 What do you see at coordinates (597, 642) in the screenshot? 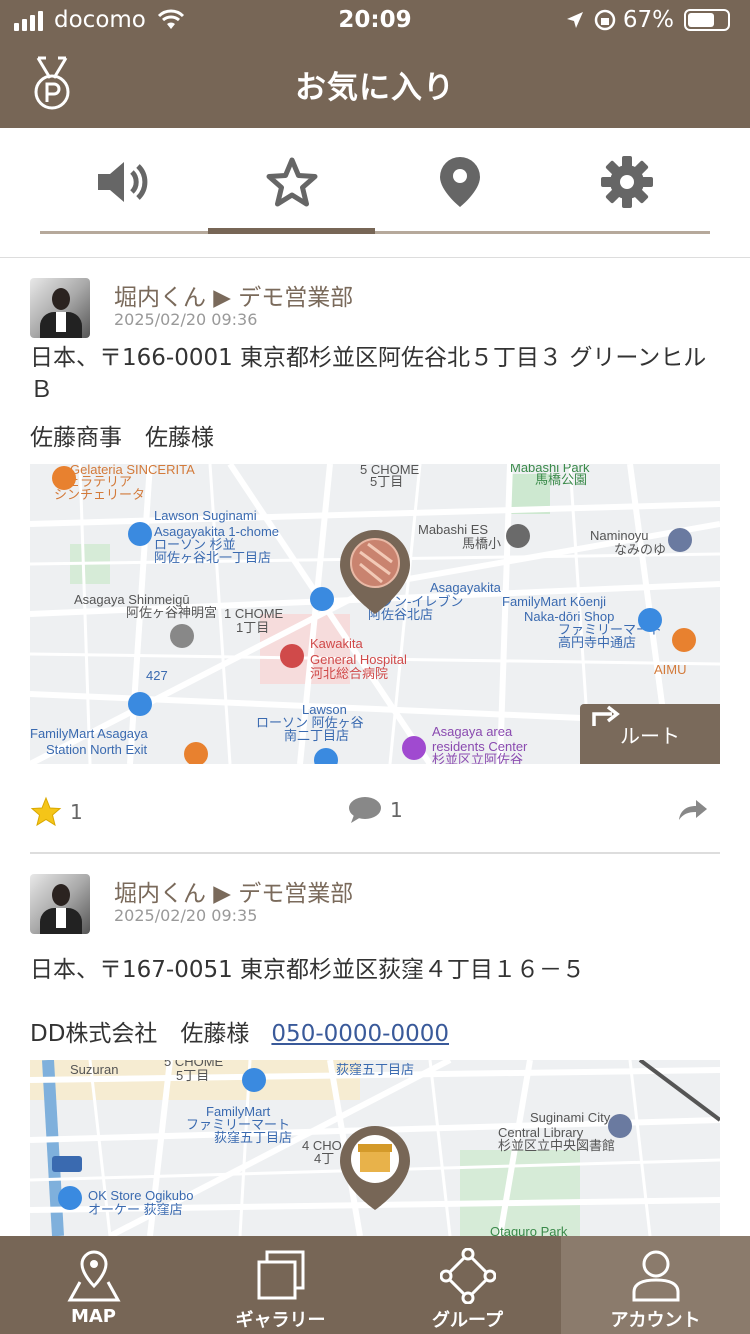
I see `map-label: 高円寺中通店` at bounding box center [597, 642].